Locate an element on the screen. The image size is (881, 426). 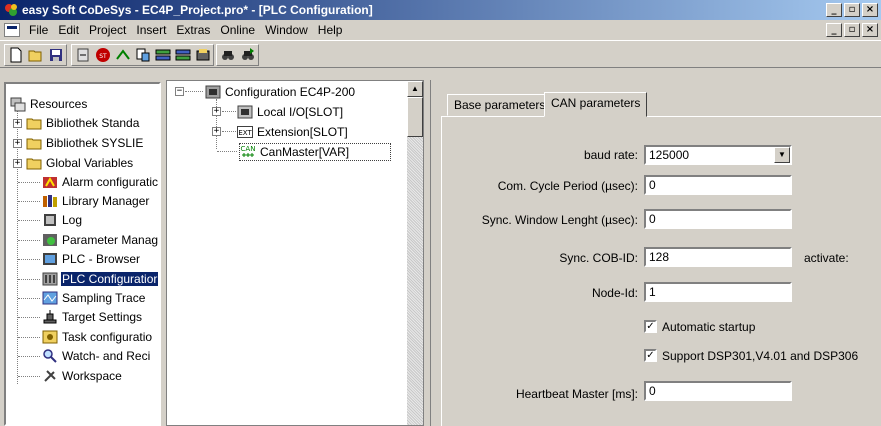
login-button is located at coordinates (82, 55).